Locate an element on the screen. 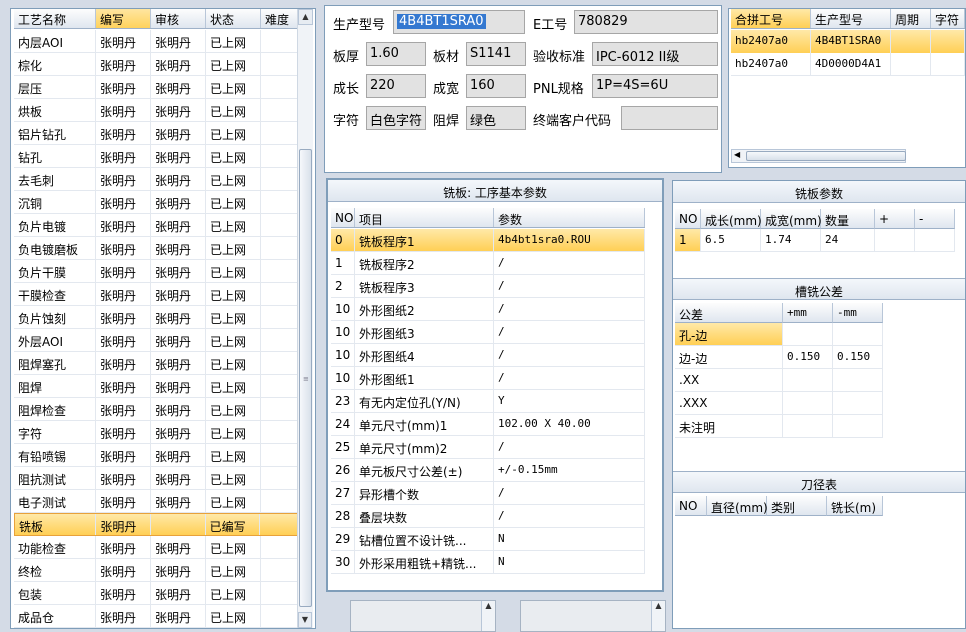  table-row: 1 铣板程序2/ is located at coordinates (488, 263).